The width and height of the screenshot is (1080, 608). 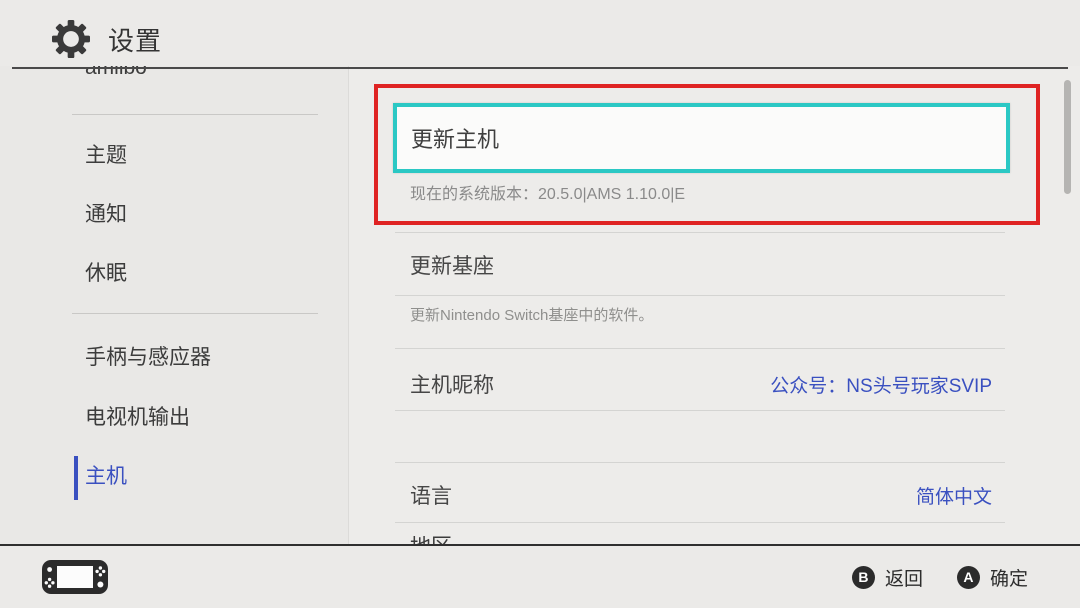 What do you see at coordinates (701, 138) in the screenshot?
I see `update-console-button: 更新主机` at bounding box center [701, 138].